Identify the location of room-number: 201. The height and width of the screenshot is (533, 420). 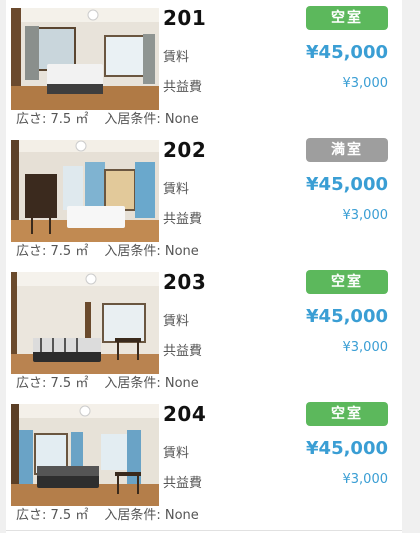
(185, 18).